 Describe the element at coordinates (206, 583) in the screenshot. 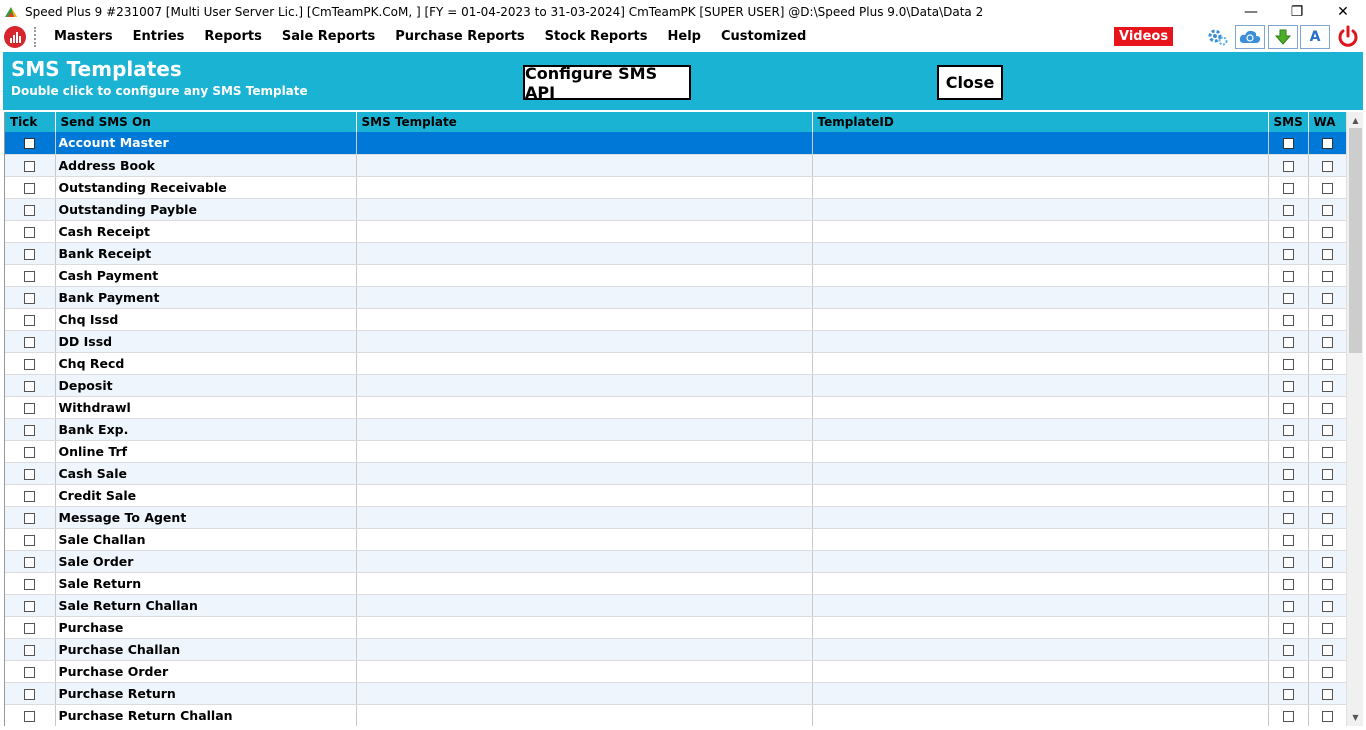

I see `send-sms-on-cell: Sale Return` at that location.